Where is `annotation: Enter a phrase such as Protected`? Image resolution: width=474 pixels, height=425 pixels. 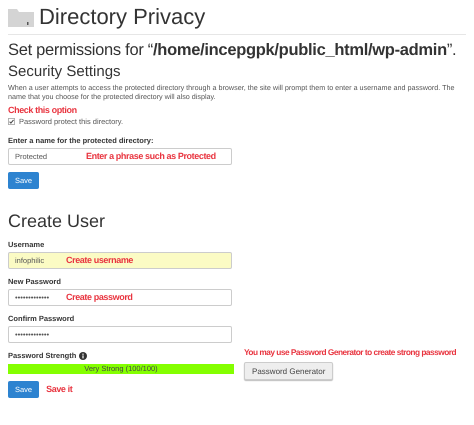 annotation: Enter a phrase such as Protected is located at coordinates (151, 156).